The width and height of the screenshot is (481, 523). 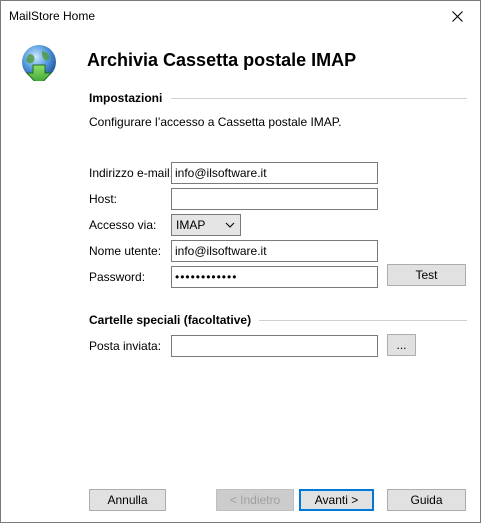 What do you see at coordinates (319, 98) in the screenshot?
I see `settings-divider` at bounding box center [319, 98].